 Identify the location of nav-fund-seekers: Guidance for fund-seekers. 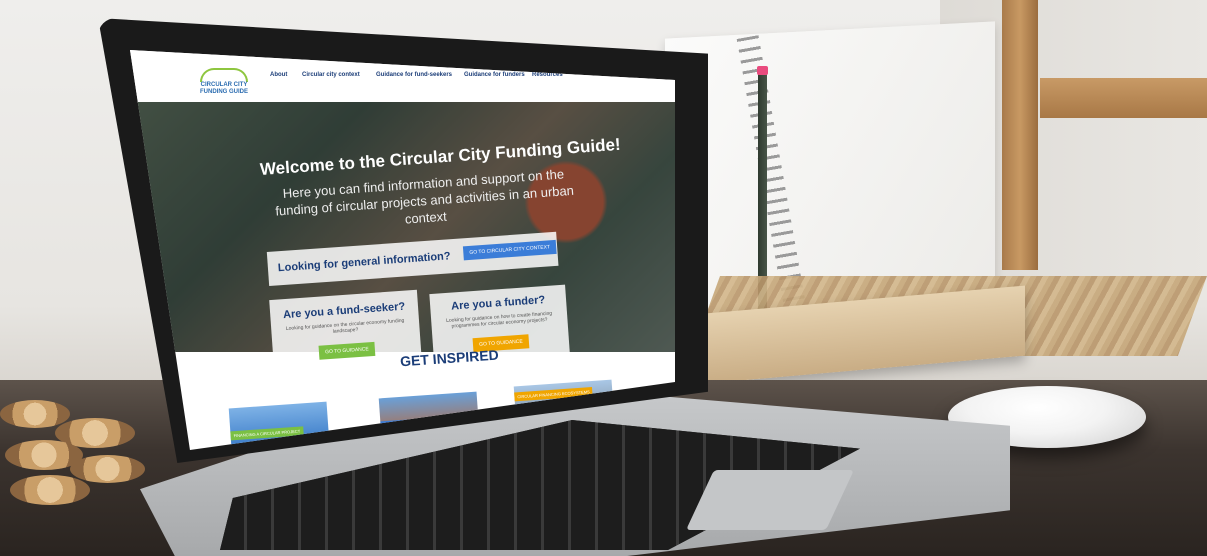
(414, 75).